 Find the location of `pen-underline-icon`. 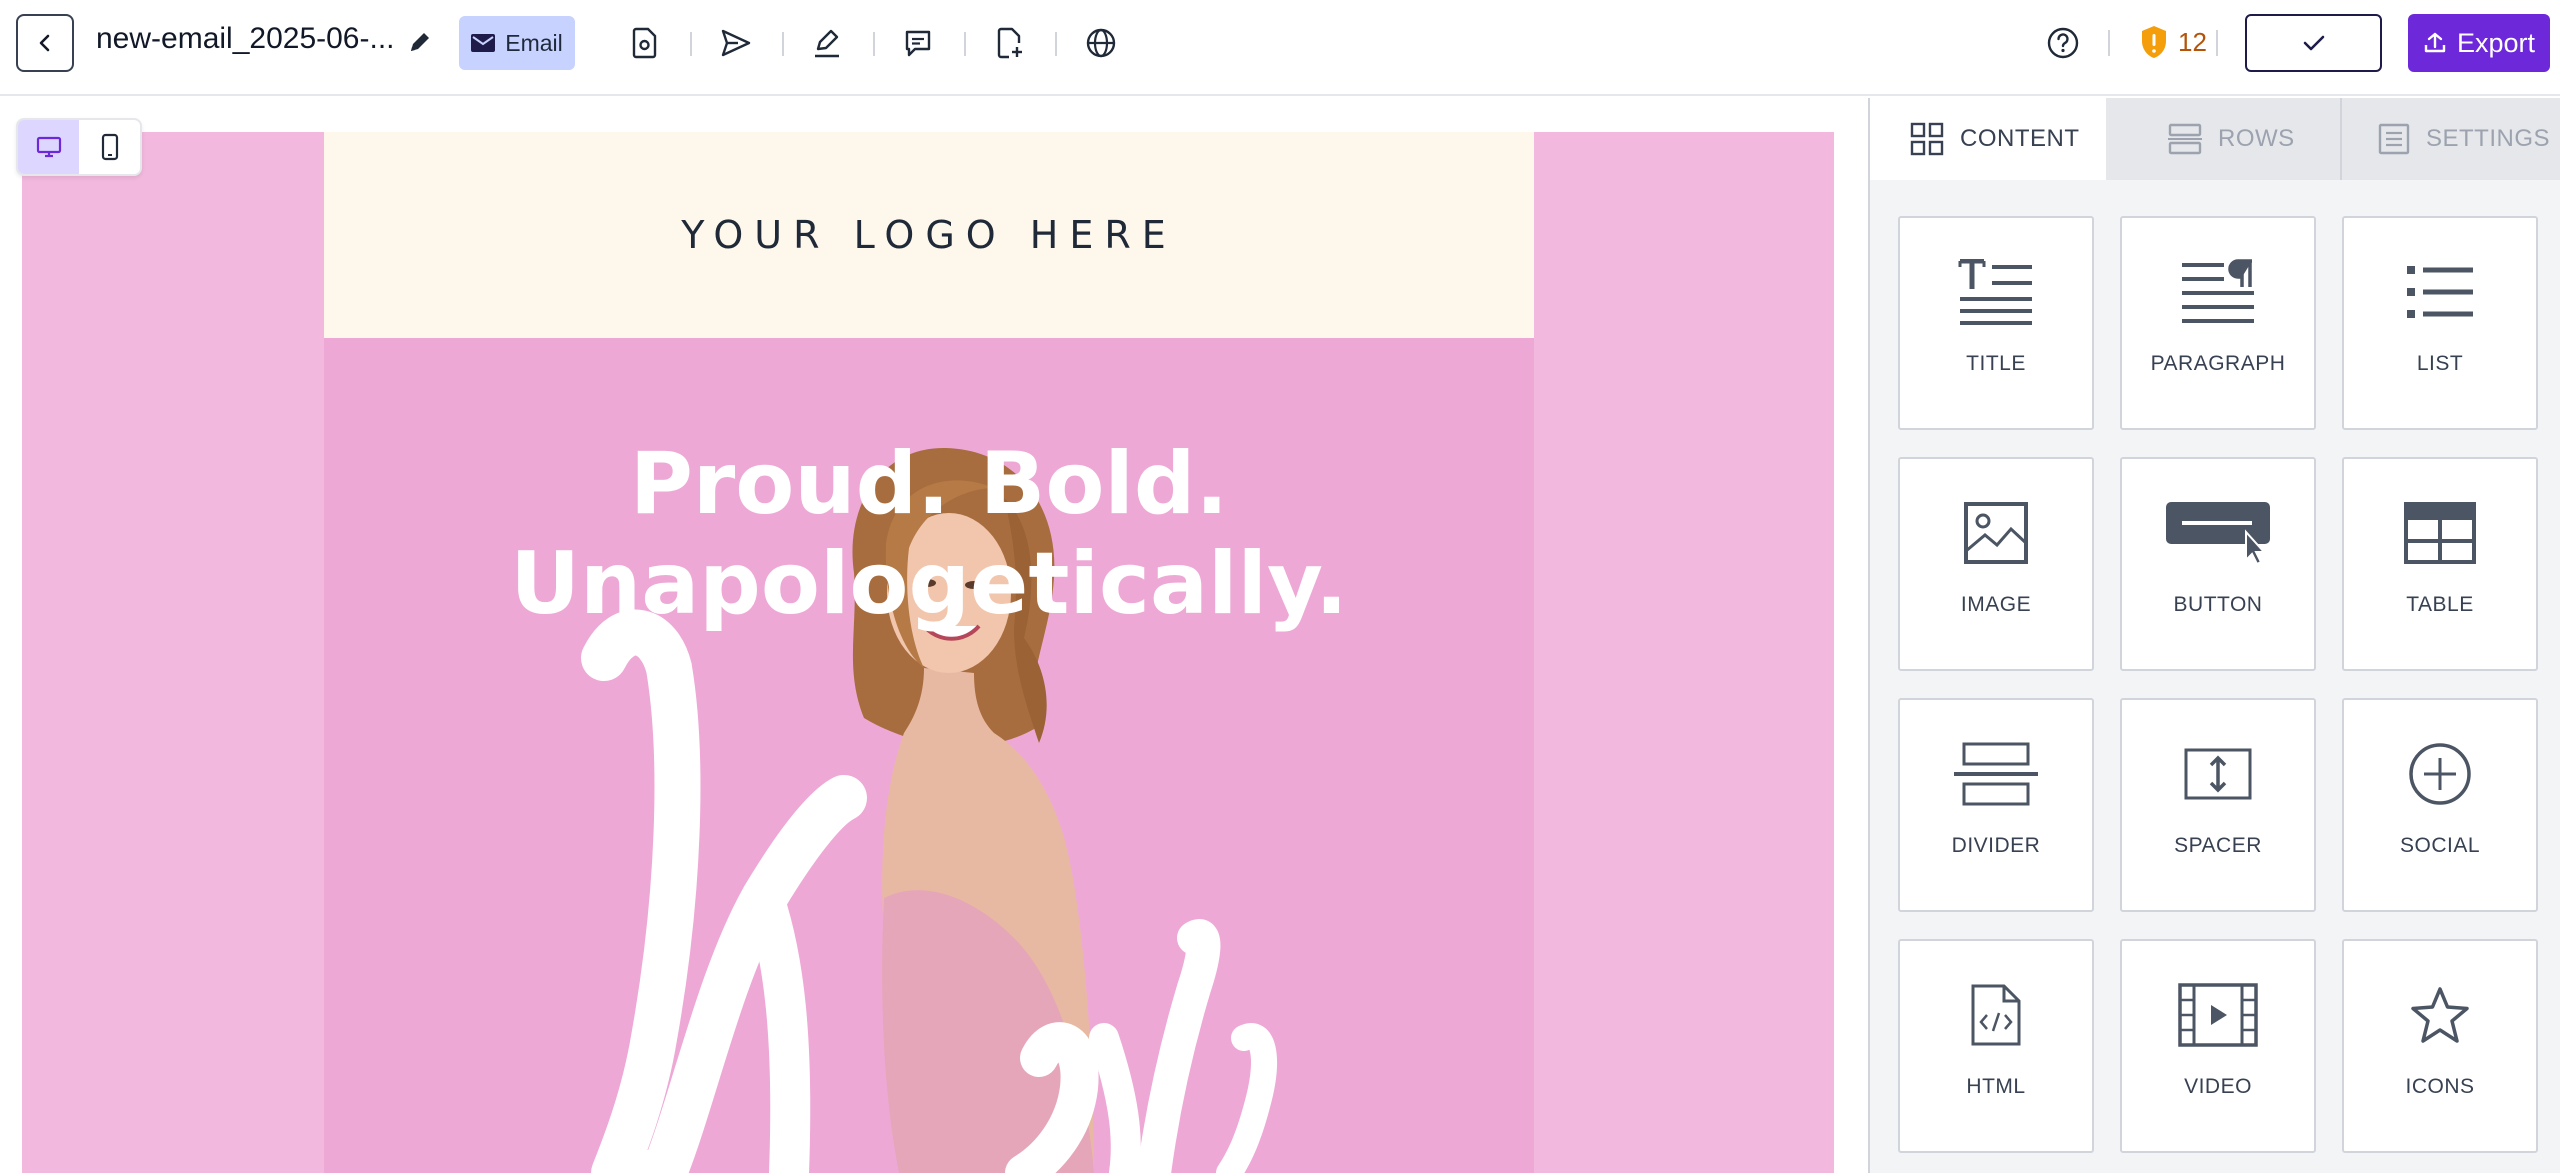

pen-underline-icon is located at coordinates (827, 43).